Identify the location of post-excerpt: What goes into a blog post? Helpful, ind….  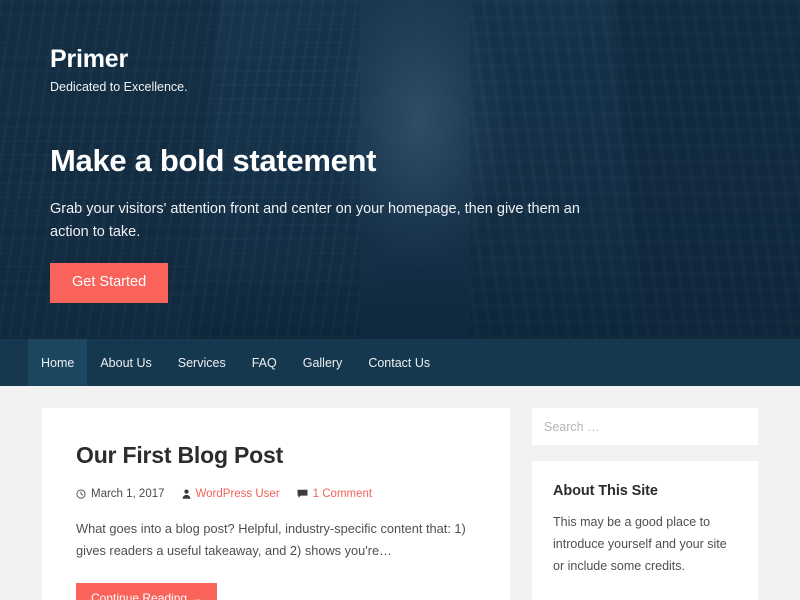
(271, 539).